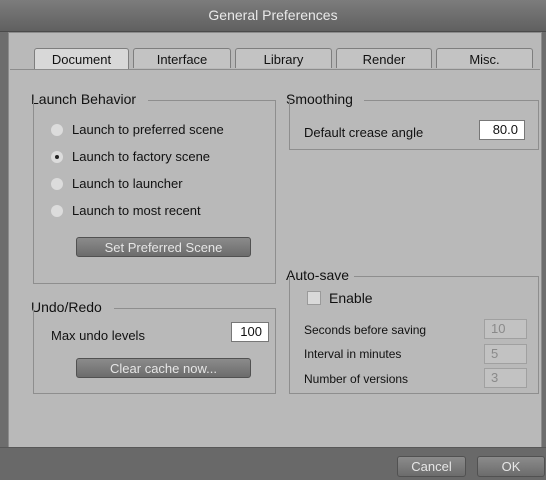 The image size is (546, 480). What do you see at coordinates (505, 329) in the screenshot?
I see `seconds-before-saving-input: 10` at bounding box center [505, 329].